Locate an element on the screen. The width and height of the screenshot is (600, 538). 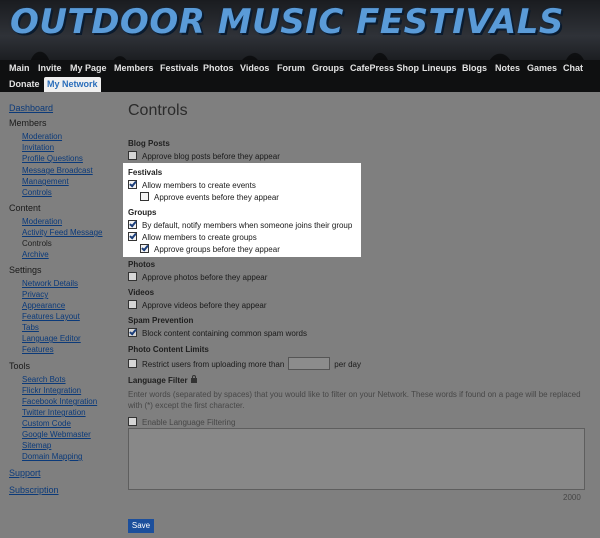
nav-members: Members is located at coordinates (134, 68).